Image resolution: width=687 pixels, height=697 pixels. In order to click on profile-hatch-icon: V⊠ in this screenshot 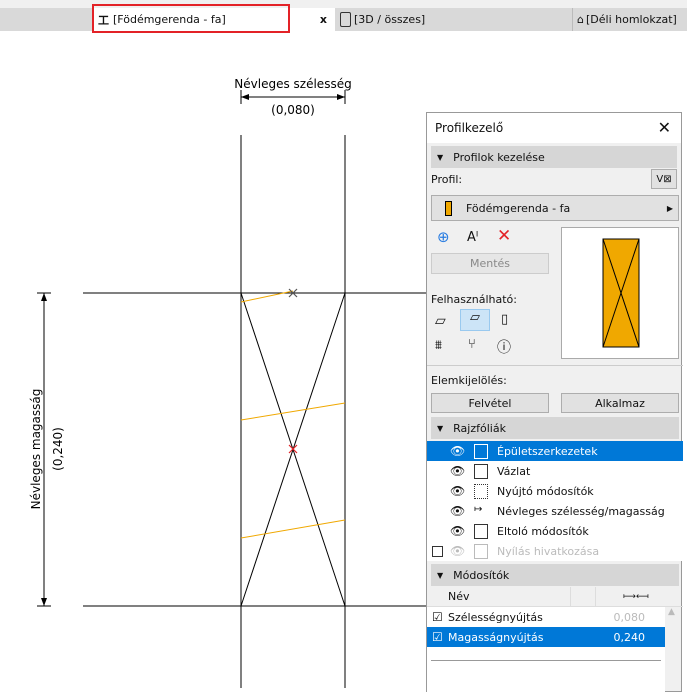, I will do `click(664, 179)`.